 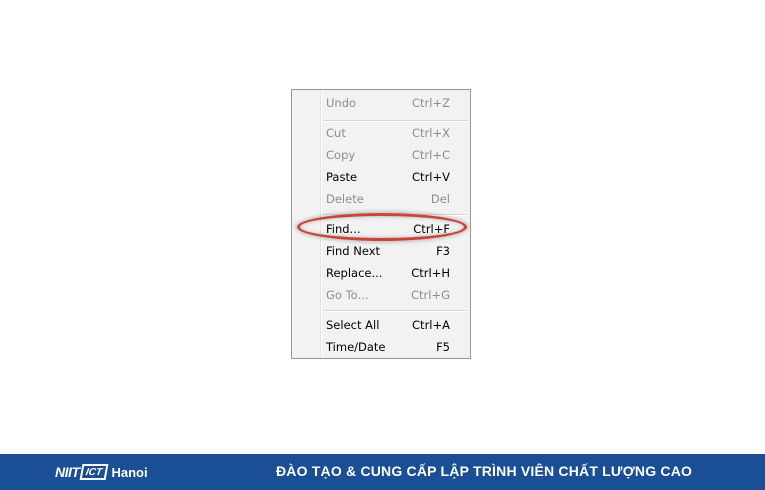 What do you see at coordinates (388, 251) in the screenshot?
I see `menu-item-find-next: Find Next F3` at bounding box center [388, 251].